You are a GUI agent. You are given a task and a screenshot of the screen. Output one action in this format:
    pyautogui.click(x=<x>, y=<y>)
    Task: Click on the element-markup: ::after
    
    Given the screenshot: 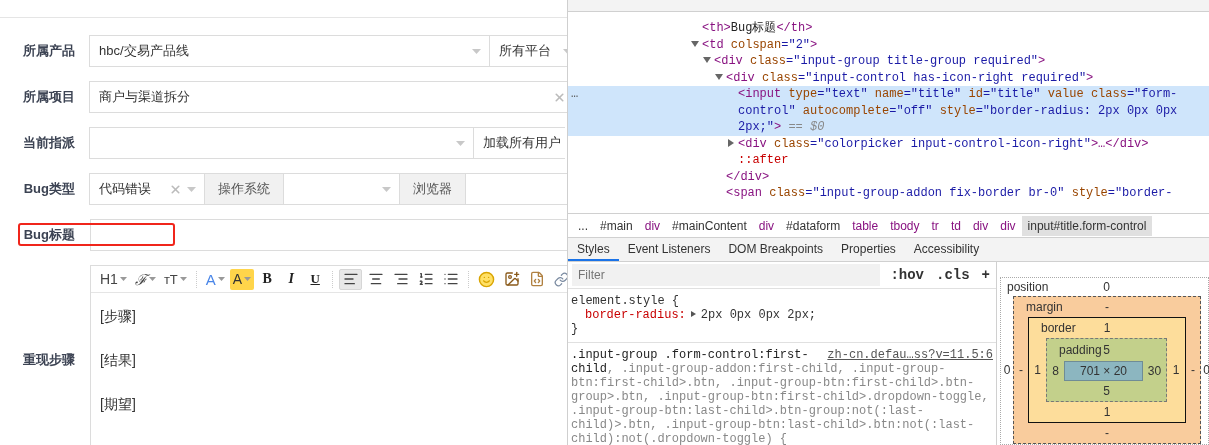 What is the action you would take?
    pyautogui.click(x=763, y=160)
    